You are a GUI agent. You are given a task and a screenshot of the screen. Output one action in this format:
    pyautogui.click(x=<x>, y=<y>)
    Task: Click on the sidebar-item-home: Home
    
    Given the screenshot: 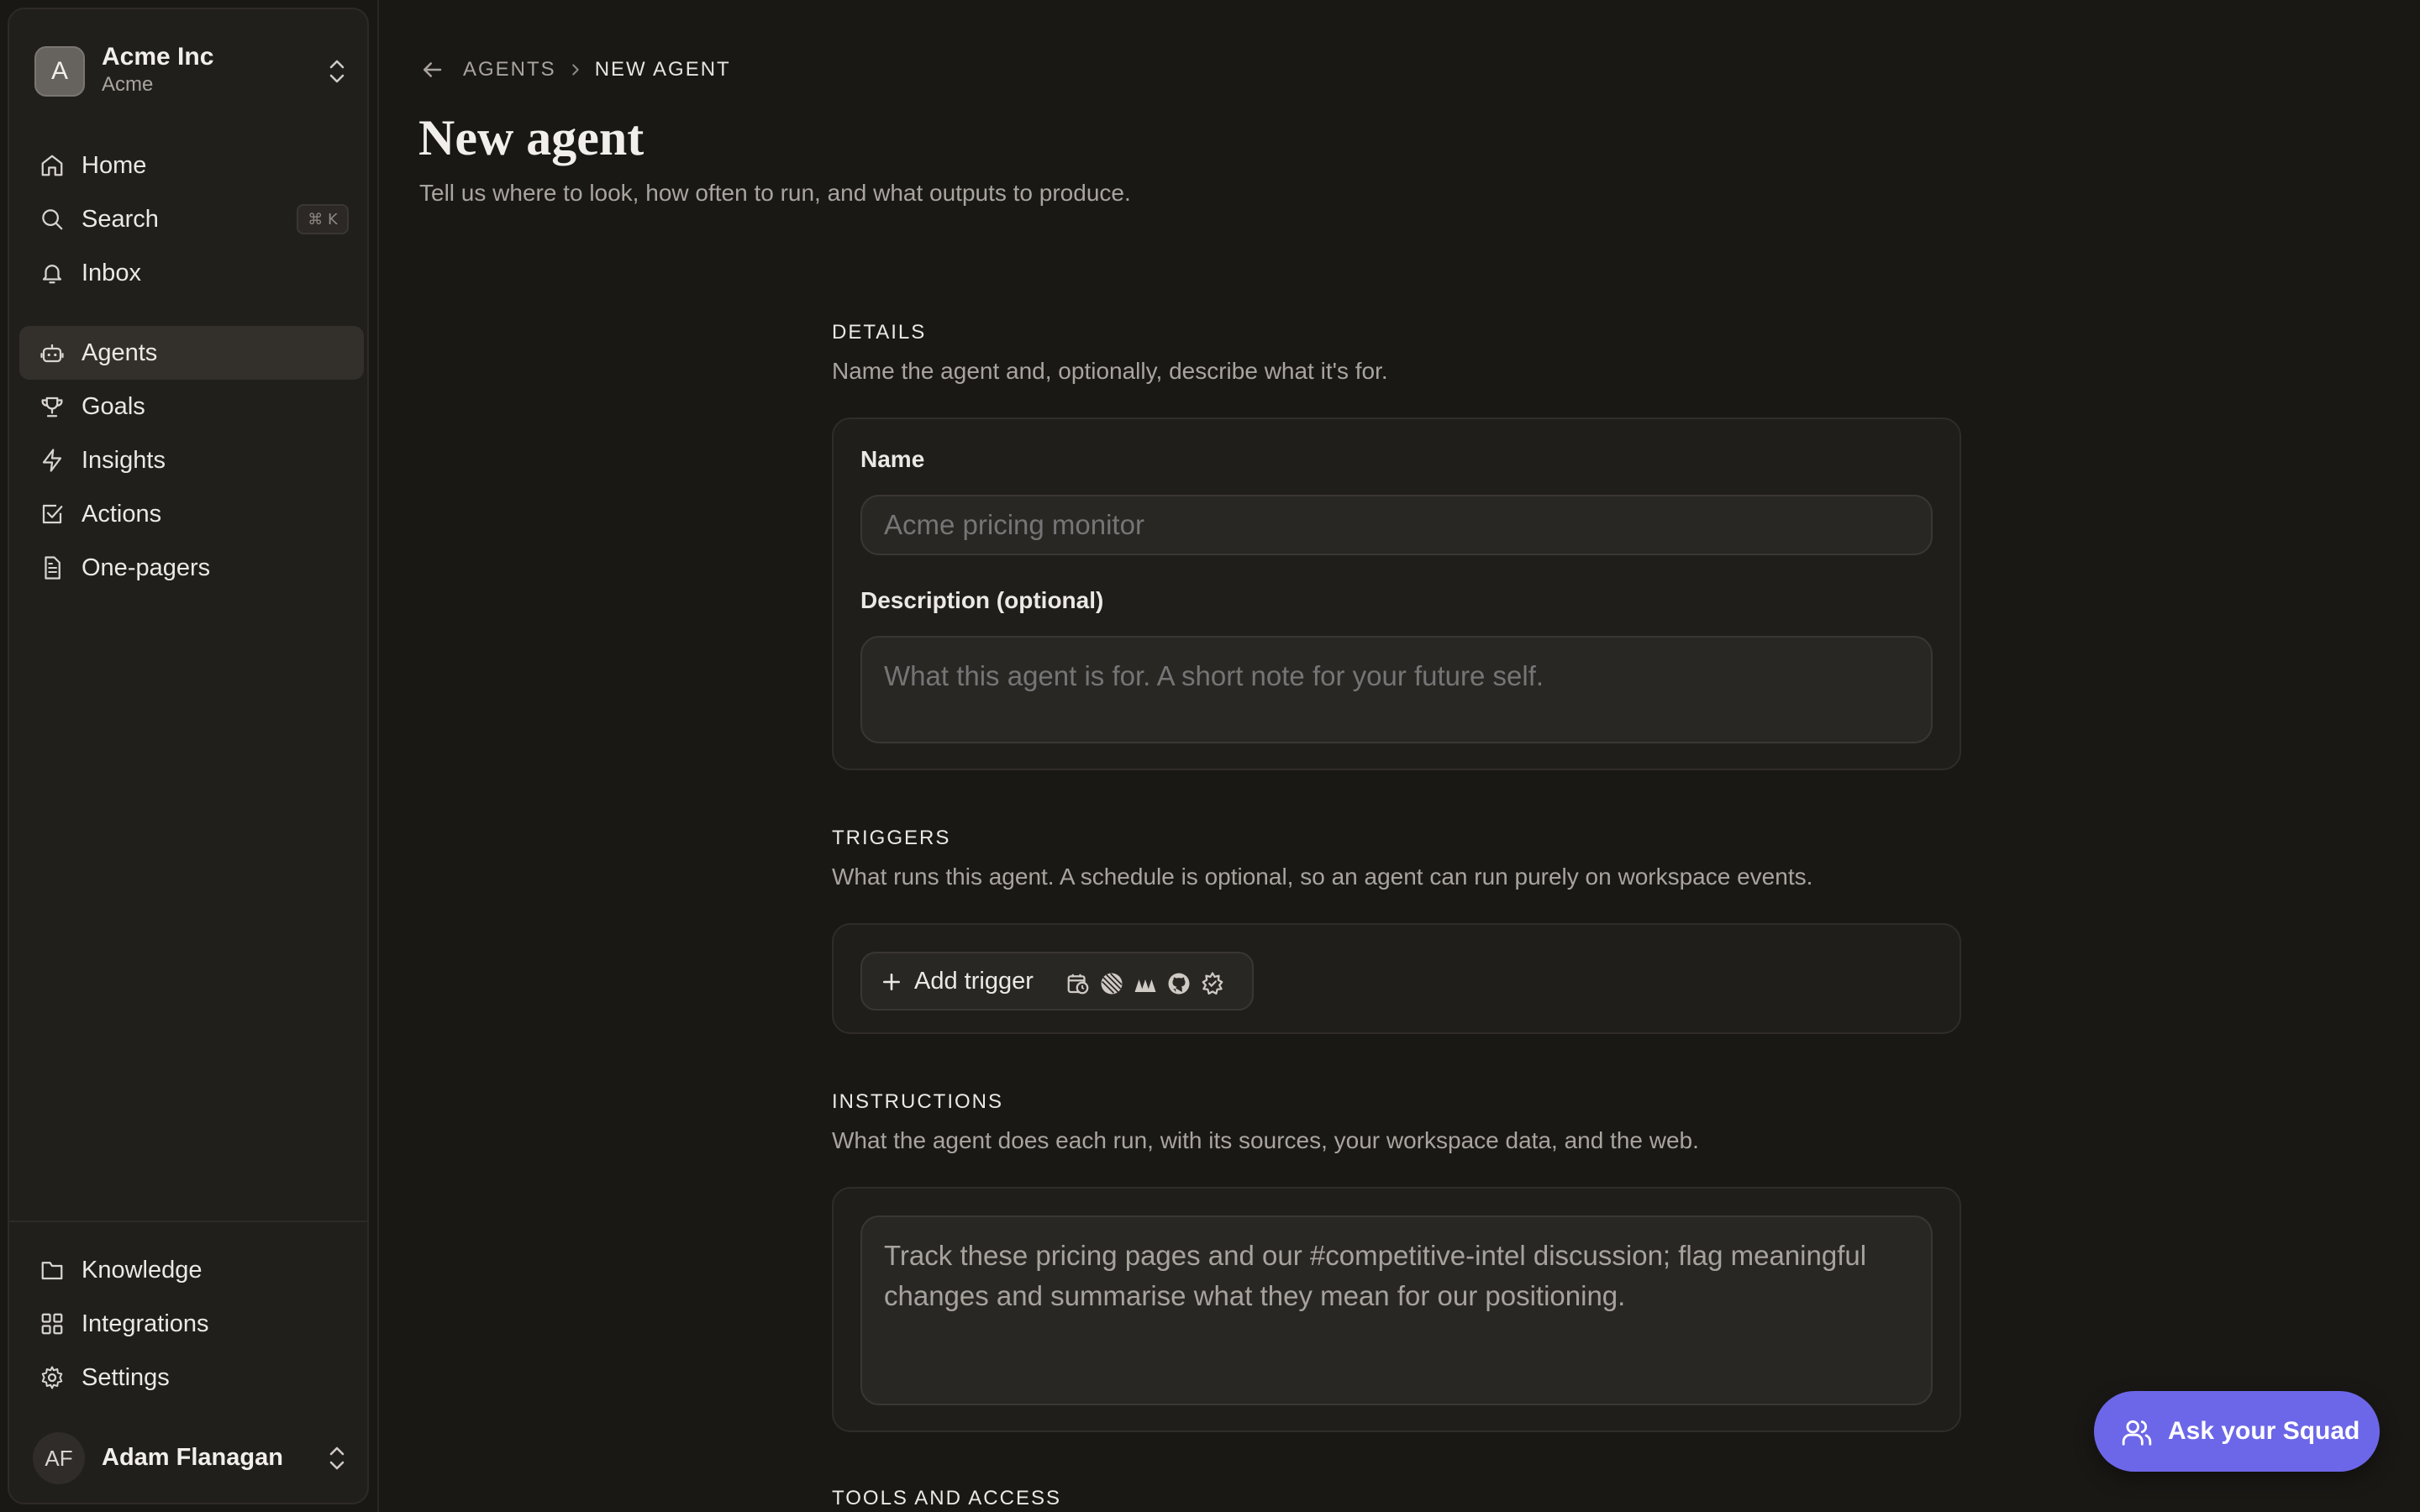 What is the action you would take?
    pyautogui.click(x=191, y=165)
    